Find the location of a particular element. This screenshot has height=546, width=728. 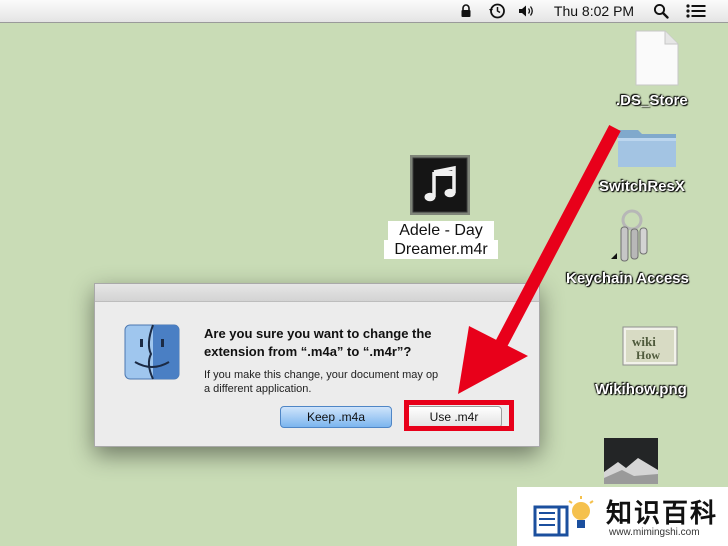

watermark-url: www.mimingshi.com is located at coordinates (654, 532).